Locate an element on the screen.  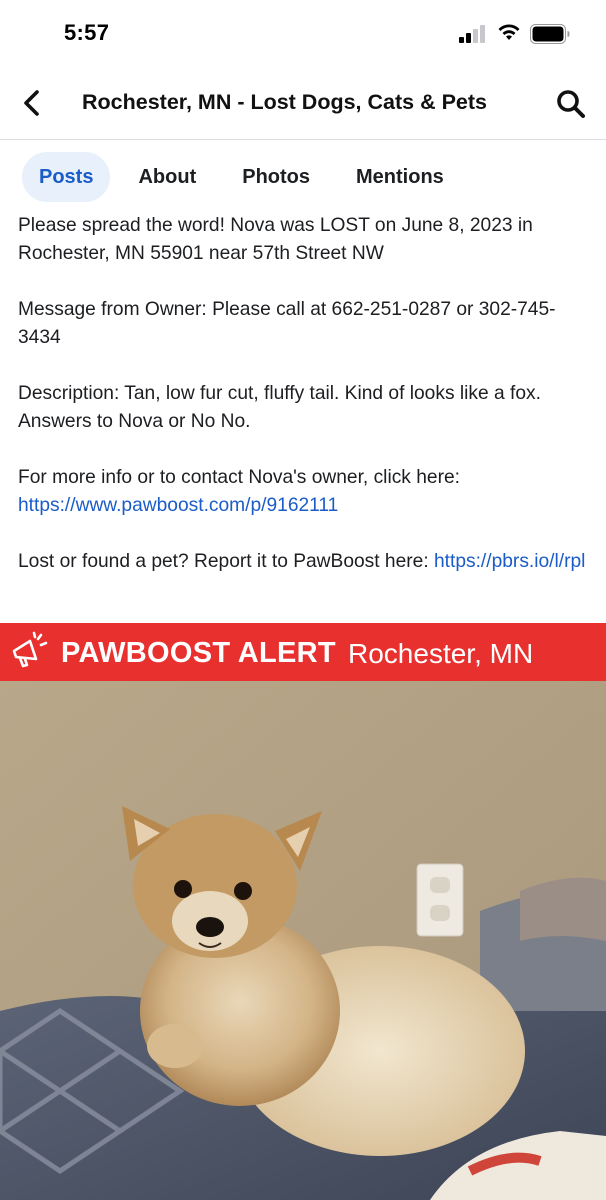
pawboost-alert-banner: PAWBOOST ALERT Rochester, MN is located at coordinates (303, 652).